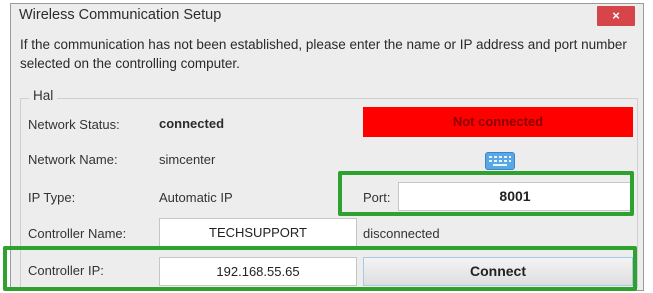 The image size is (653, 293). I want to click on connection-status-text: Not connected, so click(498, 121).